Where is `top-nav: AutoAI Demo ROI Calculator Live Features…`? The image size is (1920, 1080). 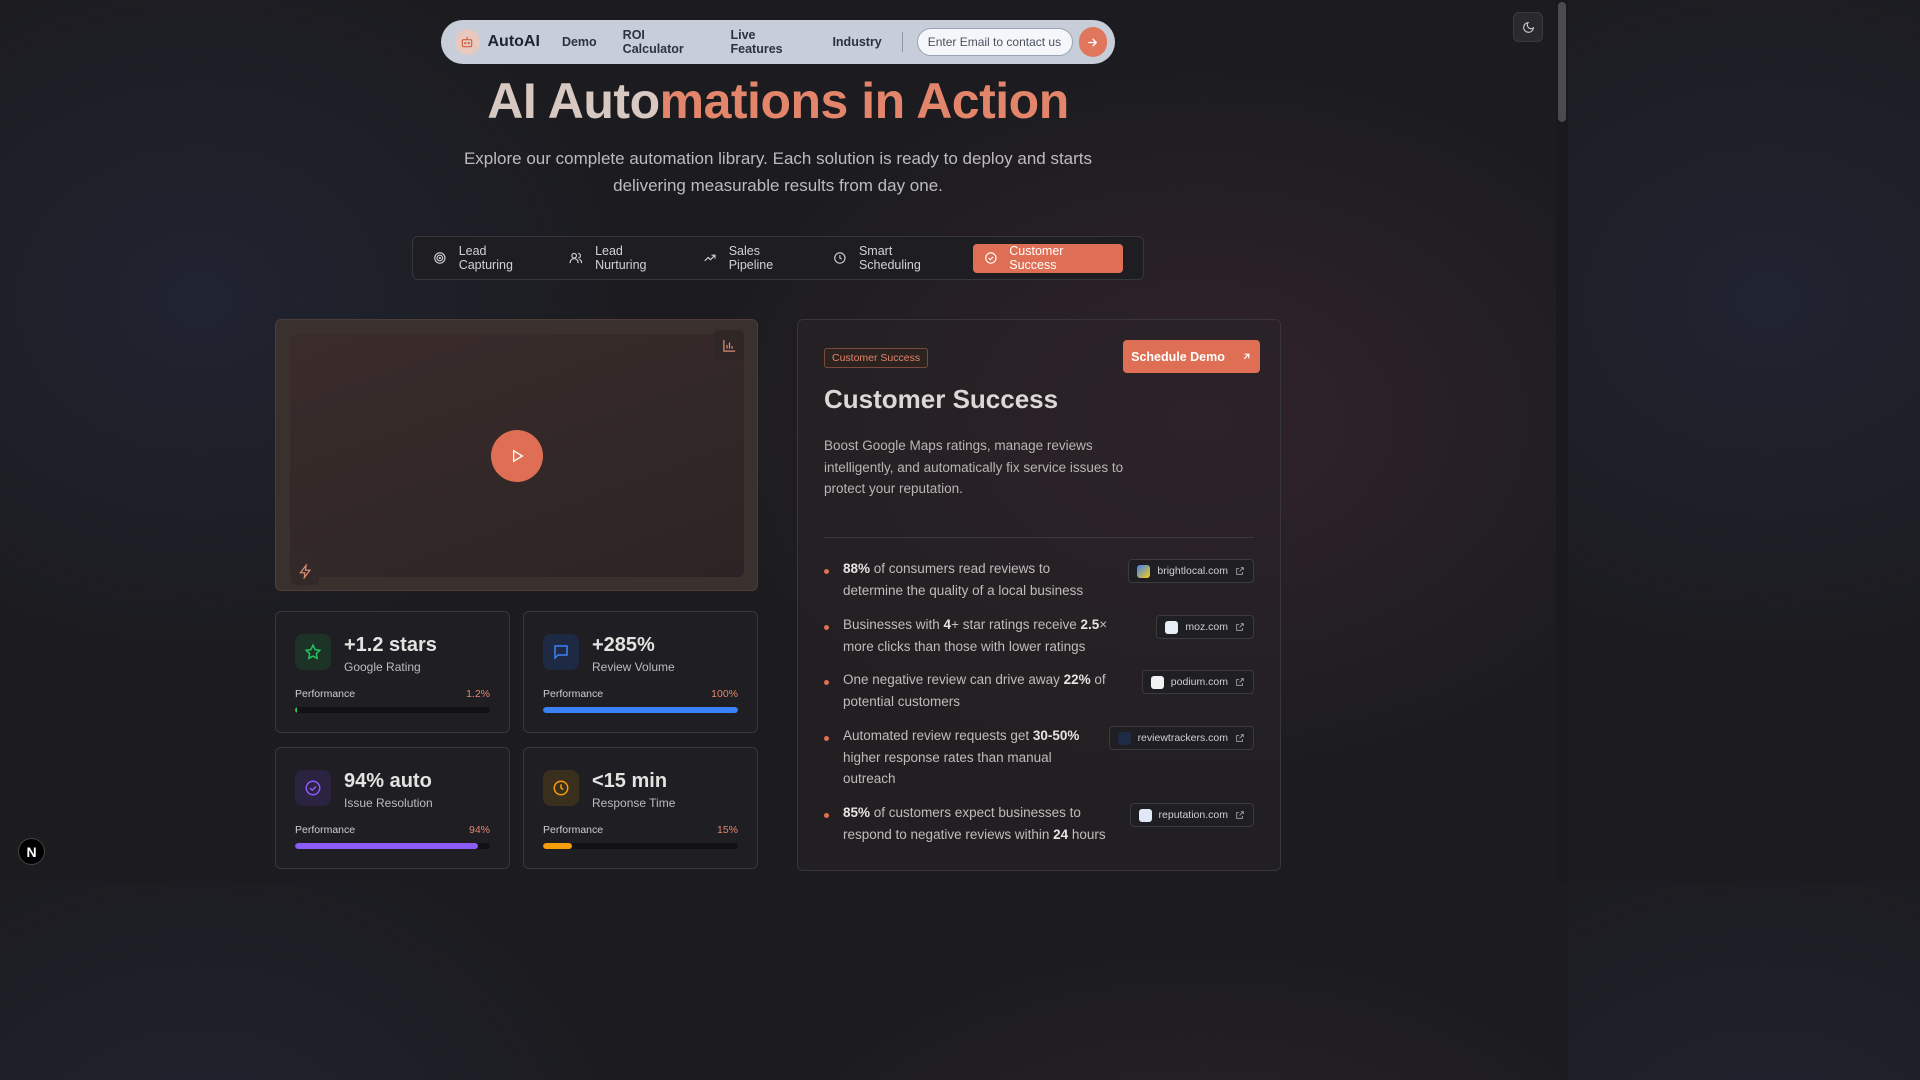 top-nav: AutoAI Demo ROI Calculator Live Features… is located at coordinates (778, 42).